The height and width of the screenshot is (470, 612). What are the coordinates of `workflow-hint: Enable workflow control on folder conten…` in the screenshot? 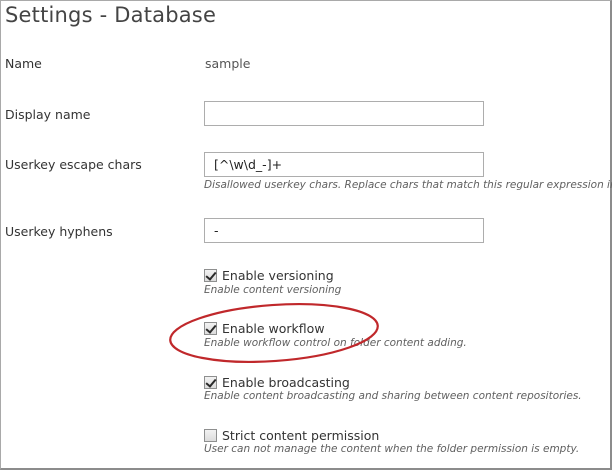 It's located at (335, 343).